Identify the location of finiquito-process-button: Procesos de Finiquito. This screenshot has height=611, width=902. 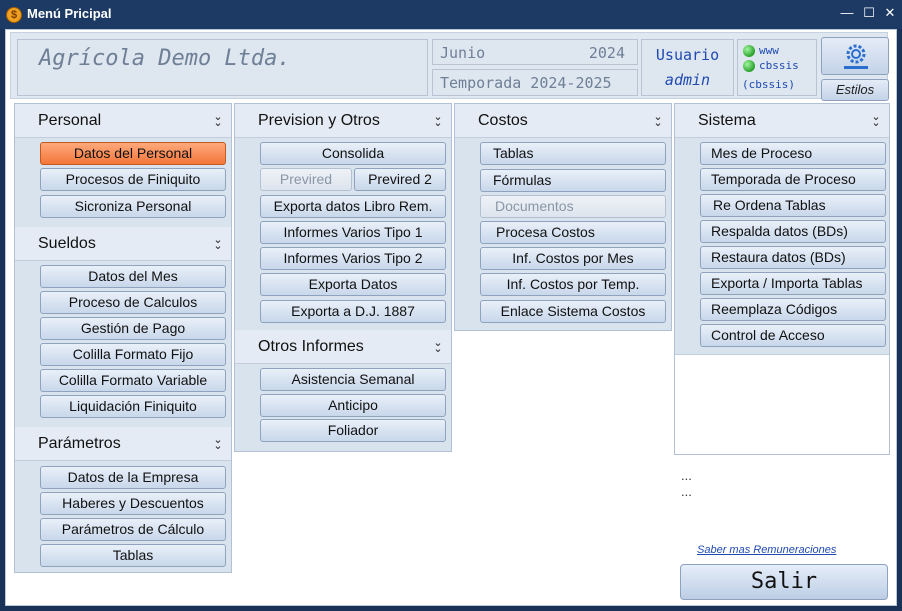
(133, 179).